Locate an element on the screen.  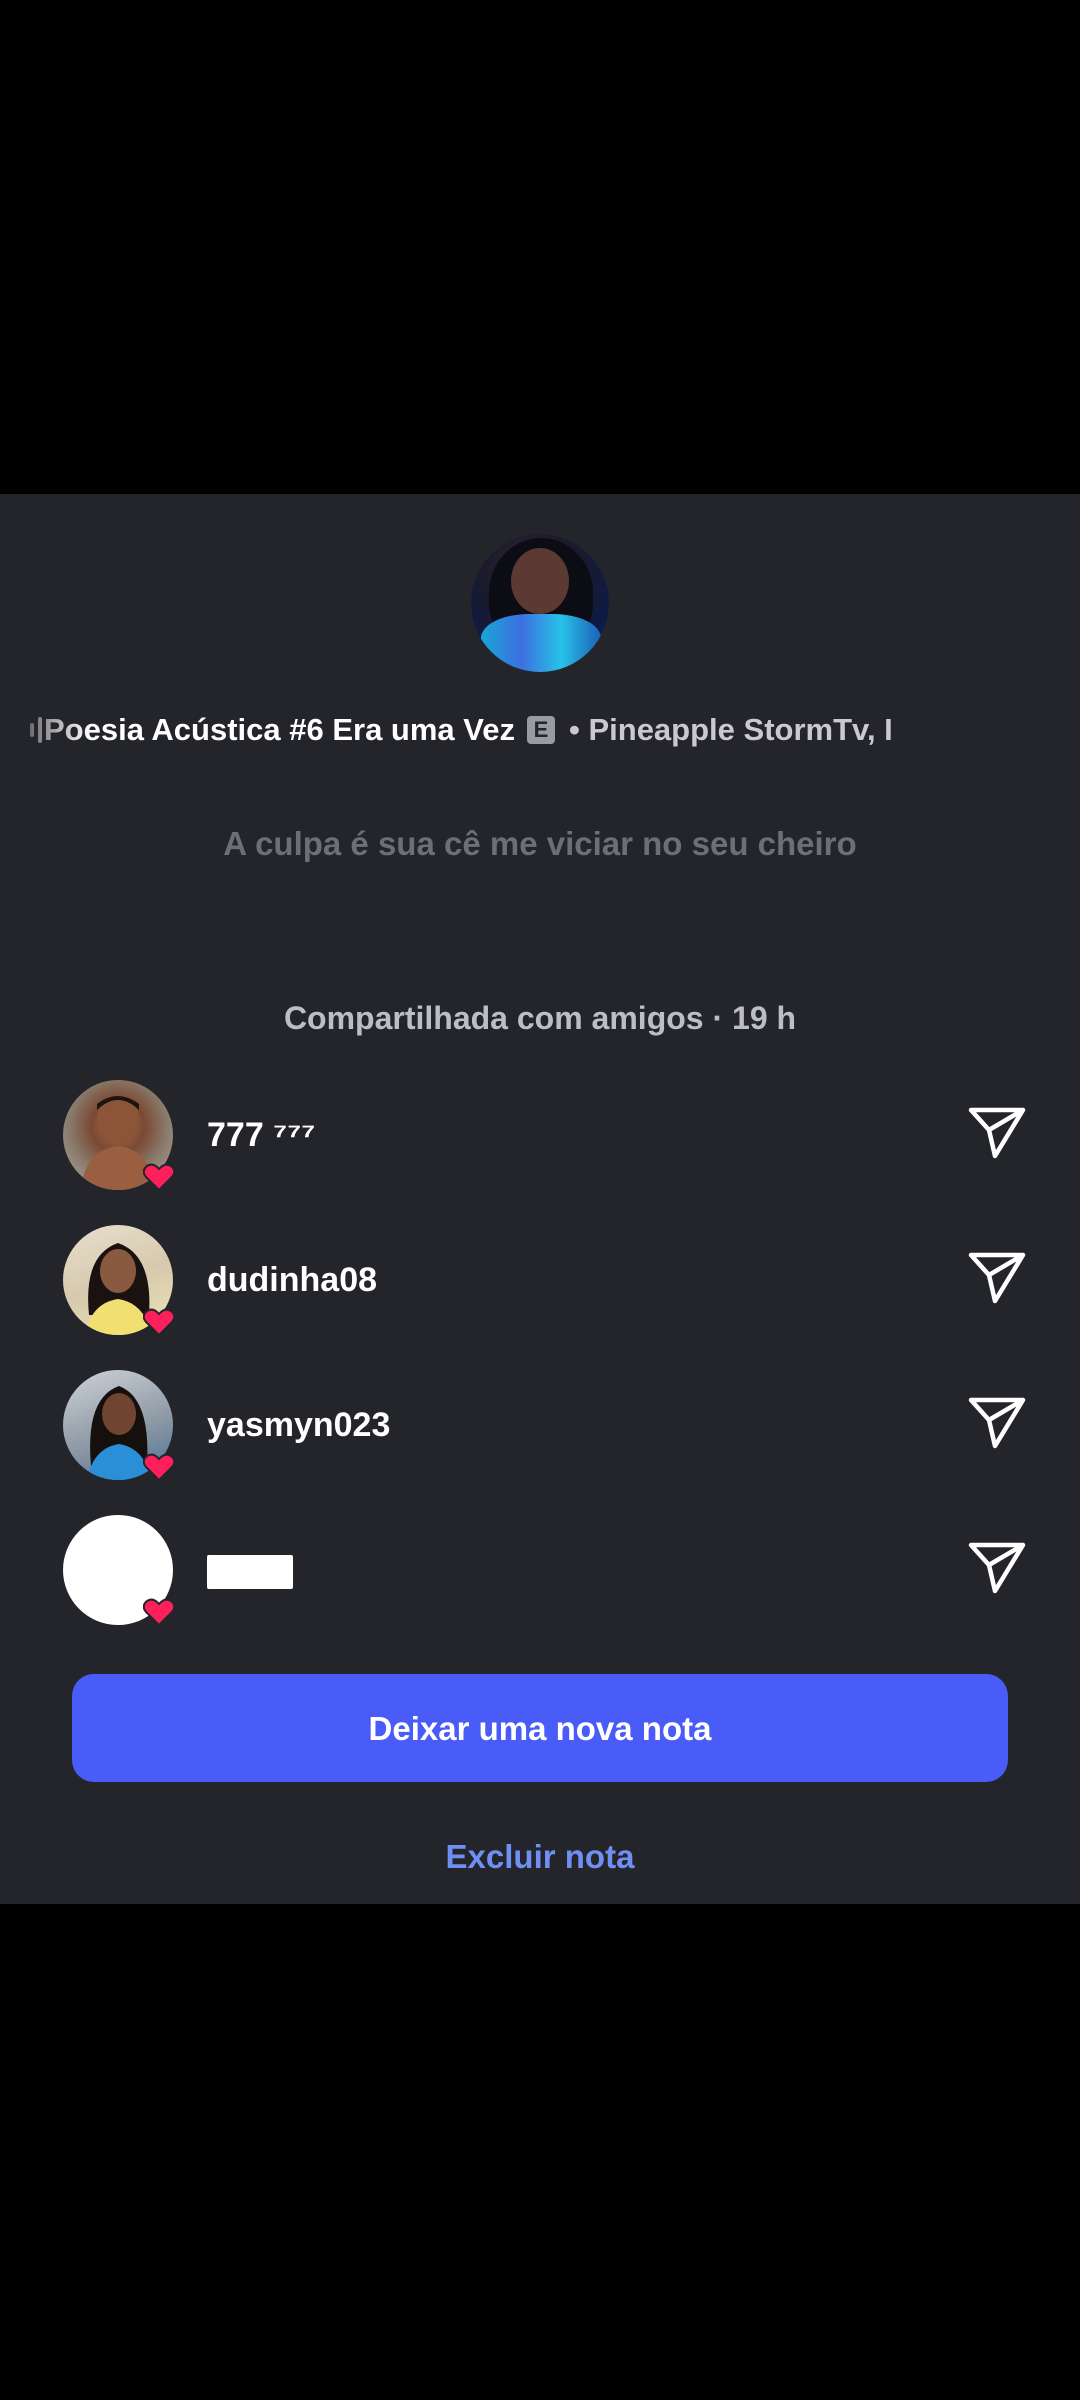
redacted-username is located at coordinates (250, 1572).